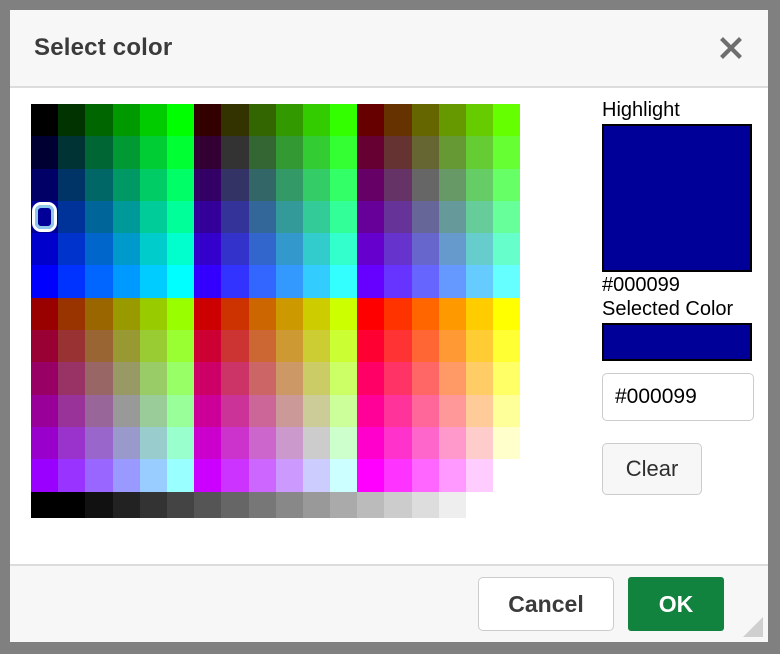 The width and height of the screenshot is (780, 654). What do you see at coordinates (731, 48) in the screenshot?
I see `close-icon` at bounding box center [731, 48].